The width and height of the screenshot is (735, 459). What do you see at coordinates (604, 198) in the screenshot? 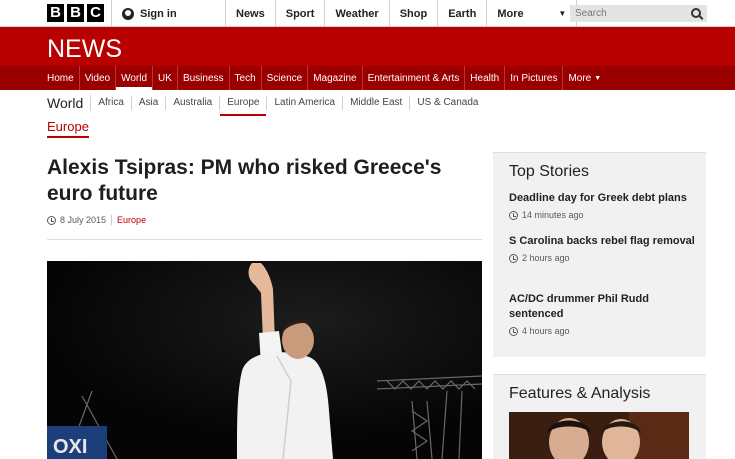
I see `top-story-title: Deadline day for Greek debt plans` at bounding box center [604, 198].